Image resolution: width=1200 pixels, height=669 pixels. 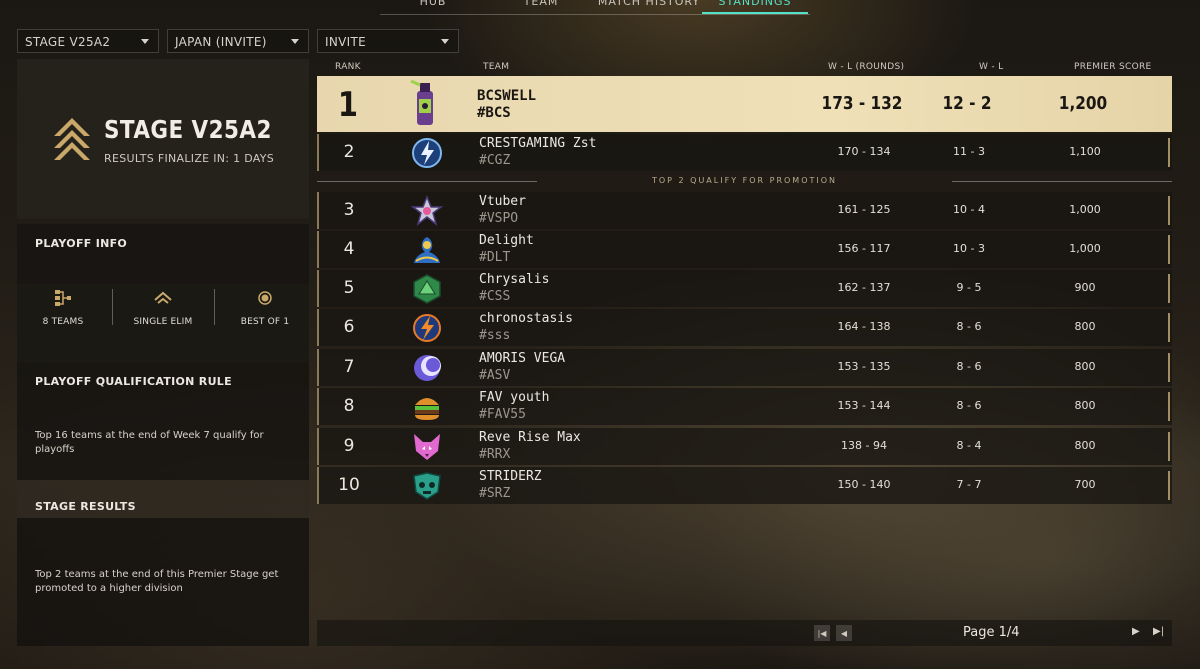 I want to click on team-tag: #DLT, so click(x=495, y=257).